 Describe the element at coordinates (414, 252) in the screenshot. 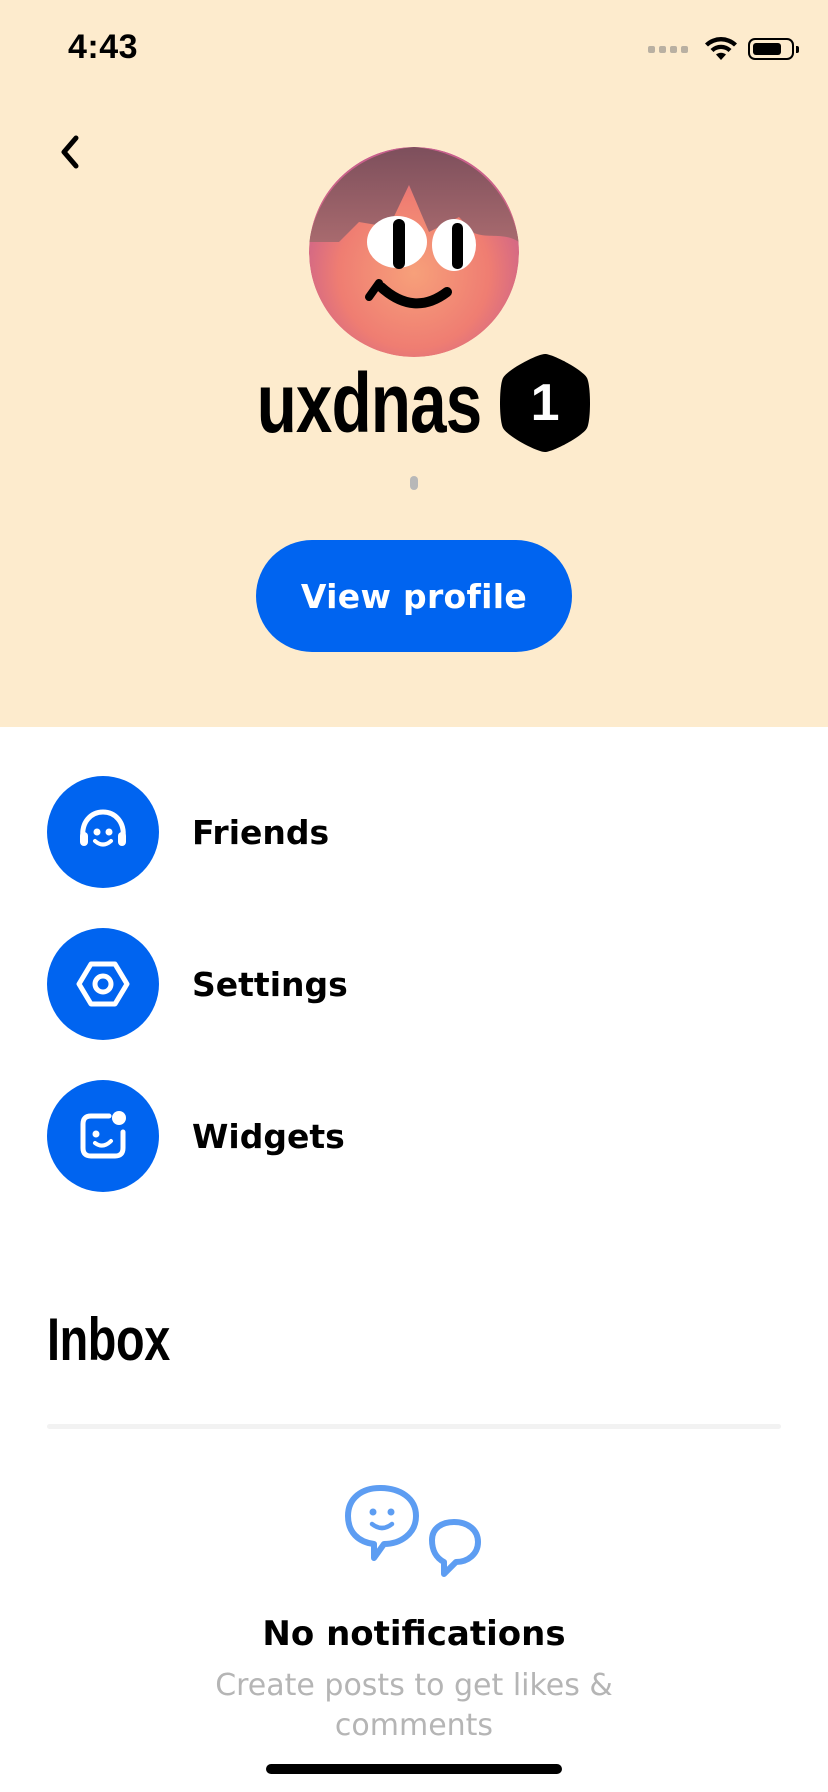

I see `avatar` at that location.